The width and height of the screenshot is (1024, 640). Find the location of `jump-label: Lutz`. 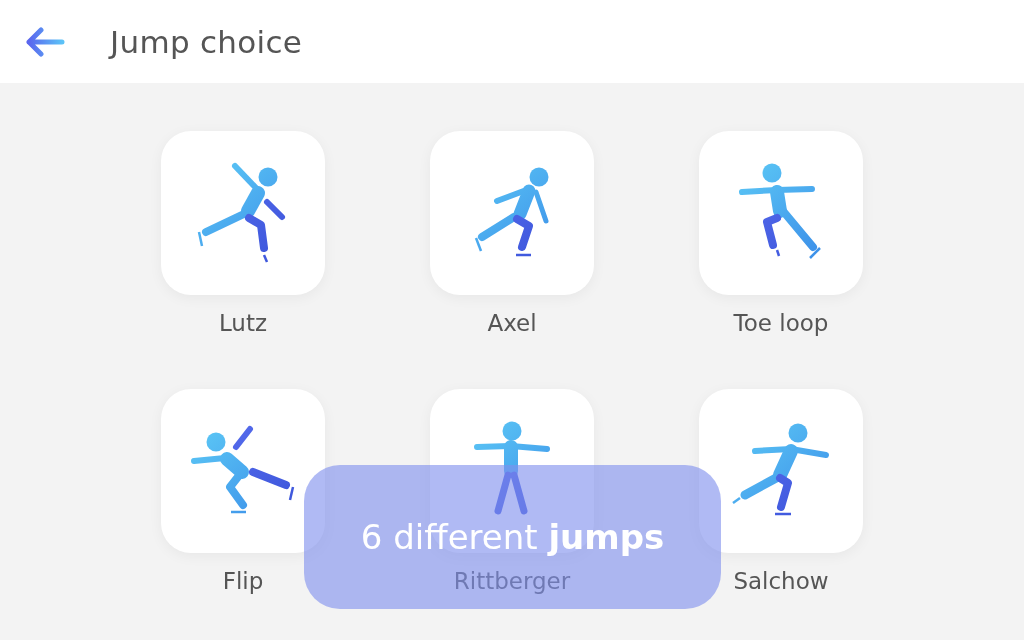

jump-label: Lutz is located at coordinates (243, 323).